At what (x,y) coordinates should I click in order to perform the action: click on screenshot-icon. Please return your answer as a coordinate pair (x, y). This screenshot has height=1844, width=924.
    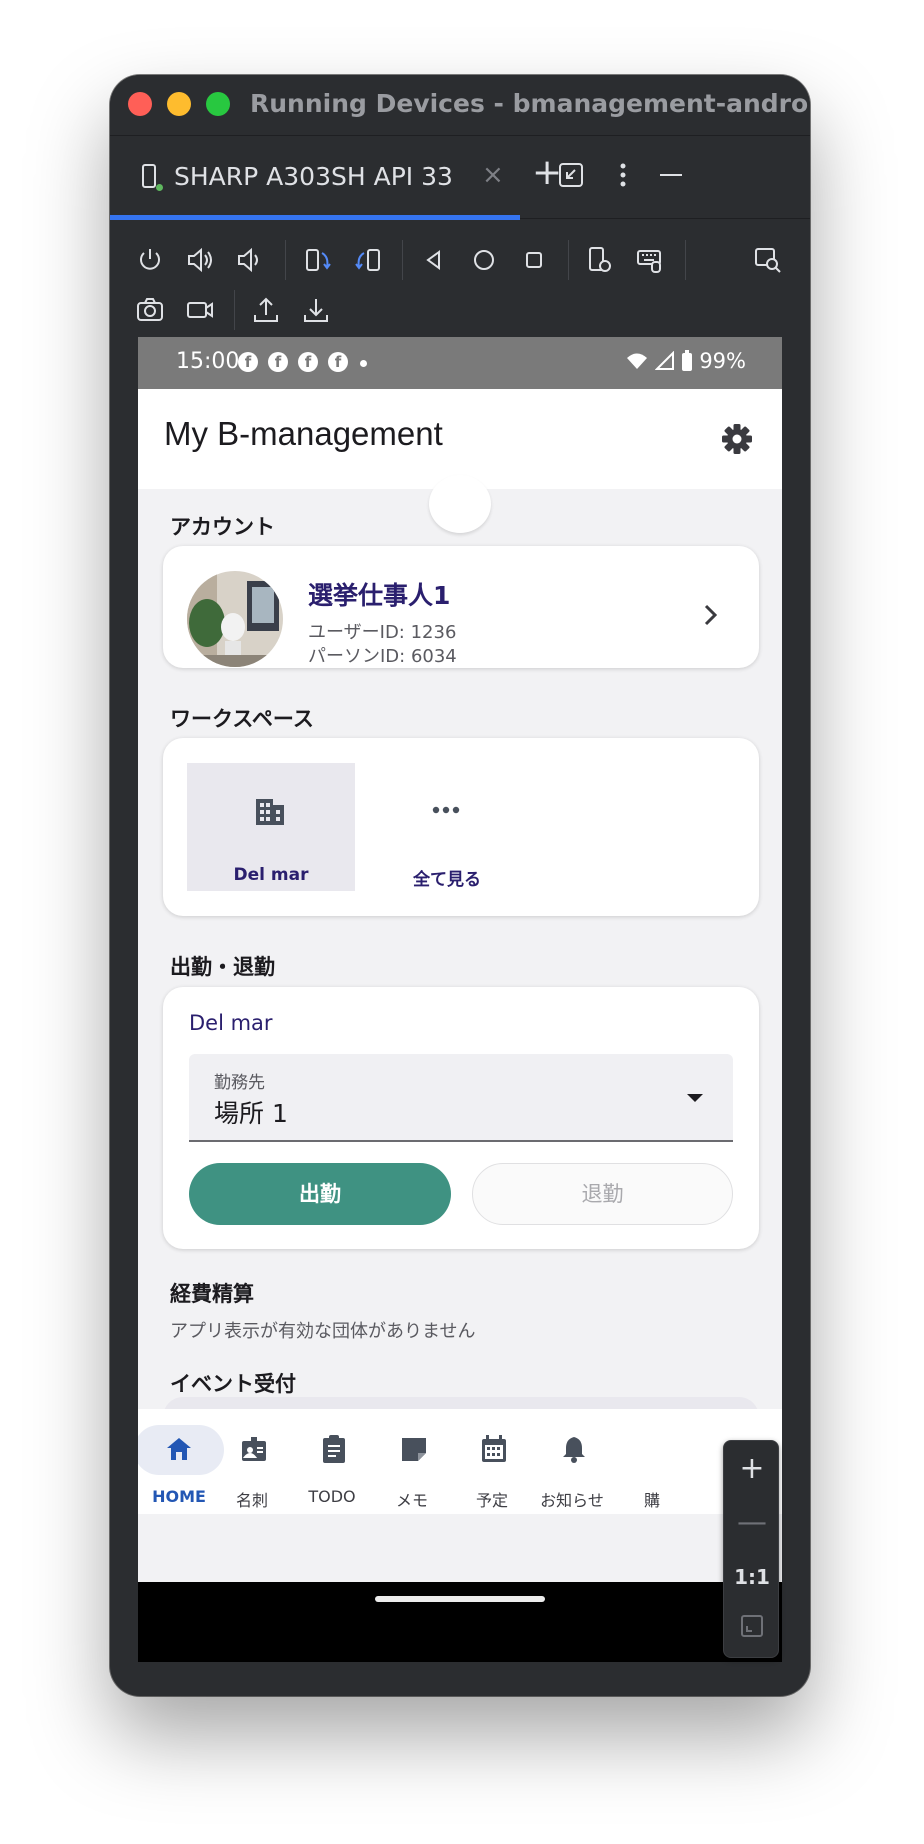
    Looking at the image, I should click on (150, 310).